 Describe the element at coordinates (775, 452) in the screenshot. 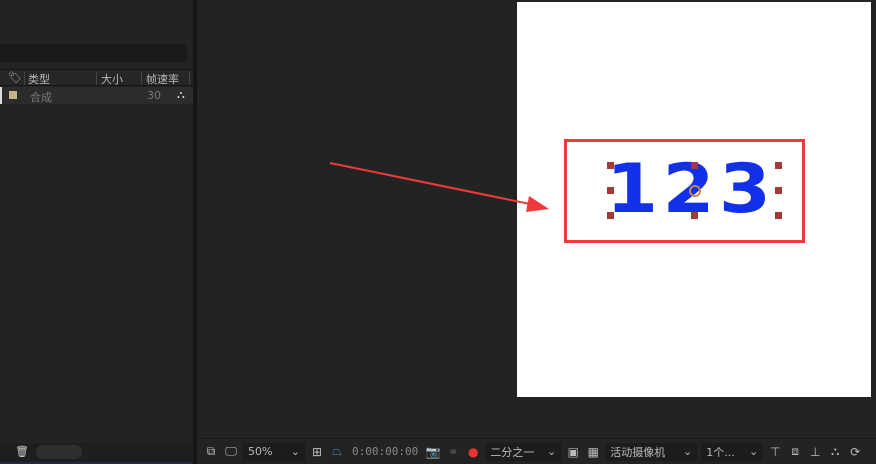

I see `draft-3d-icon: ⊤` at that location.